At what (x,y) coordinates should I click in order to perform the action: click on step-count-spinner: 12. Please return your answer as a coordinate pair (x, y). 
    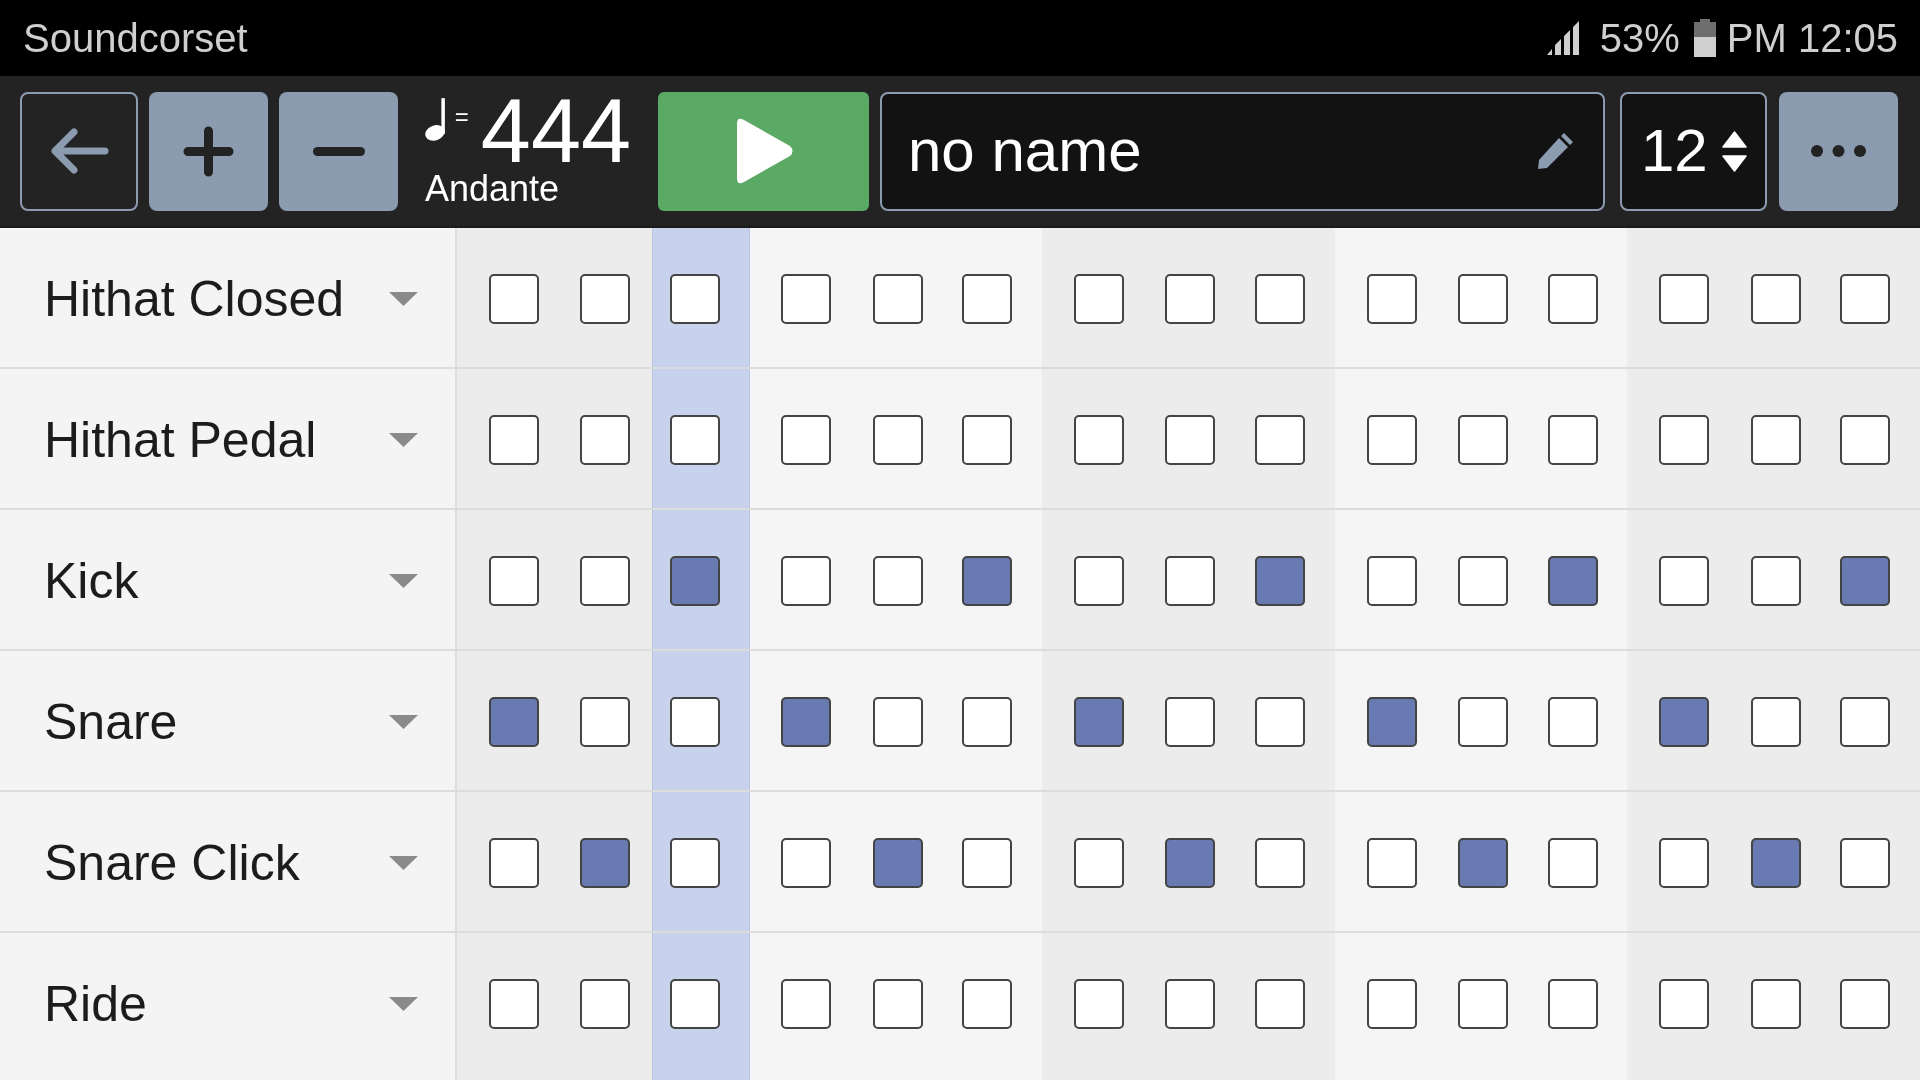
    Looking at the image, I should click on (1693, 151).